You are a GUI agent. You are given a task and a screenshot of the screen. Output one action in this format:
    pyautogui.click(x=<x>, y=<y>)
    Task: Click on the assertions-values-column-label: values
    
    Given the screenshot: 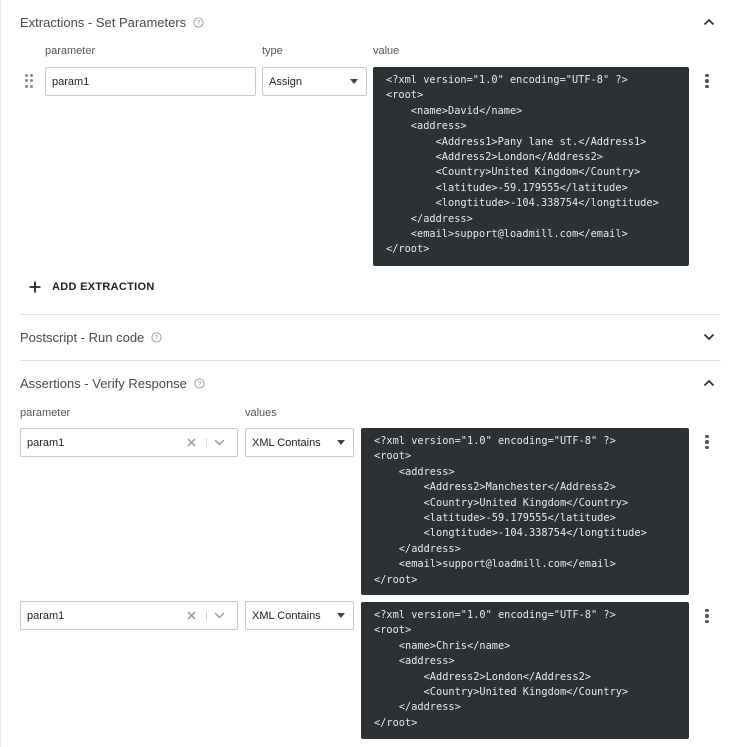 What is the action you would take?
    pyautogui.click(x=261, y=413)
    